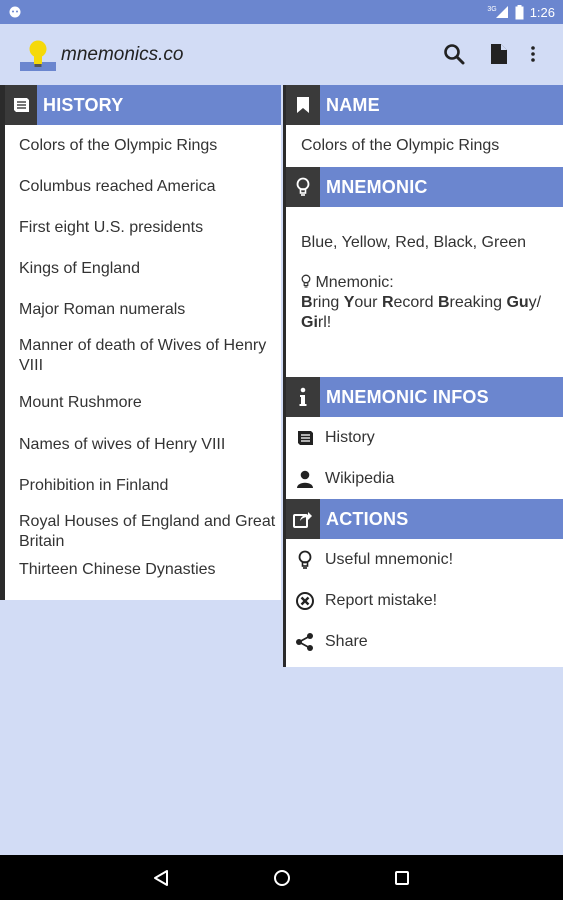 The height and width of the screenshot is (900, 563). I want to click on mnemonic-header: MNEMONIC, so click(424, 187).